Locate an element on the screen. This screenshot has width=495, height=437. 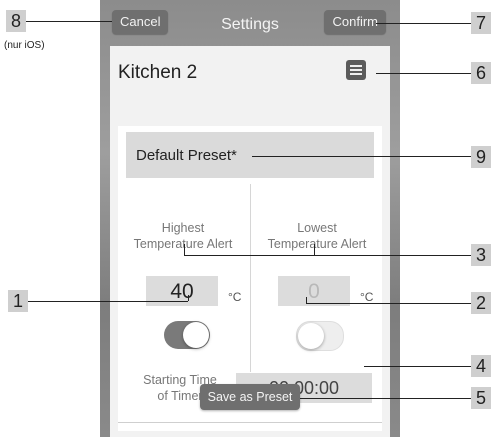
high-alert-toggle is located at coordinates (187, 335).